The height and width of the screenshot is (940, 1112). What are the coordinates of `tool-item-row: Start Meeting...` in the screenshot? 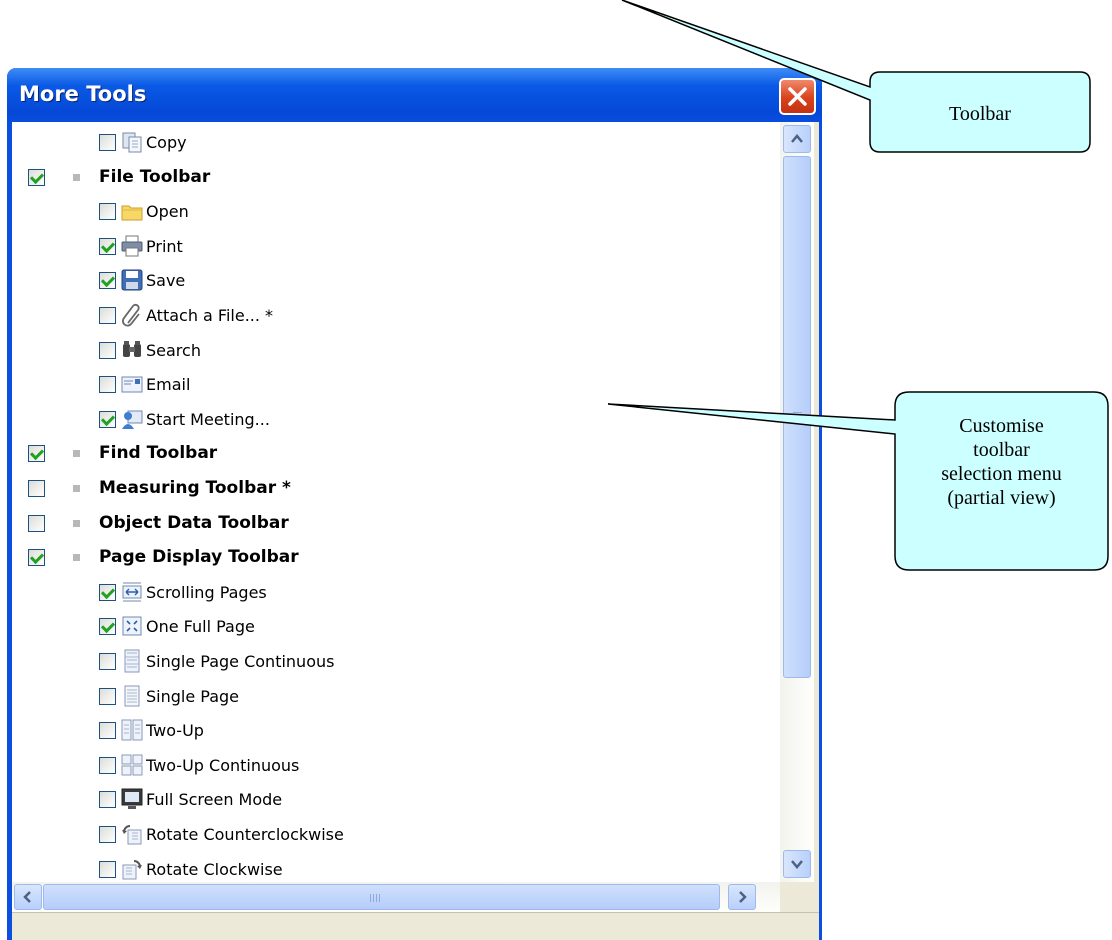 It's located at (184, 419).